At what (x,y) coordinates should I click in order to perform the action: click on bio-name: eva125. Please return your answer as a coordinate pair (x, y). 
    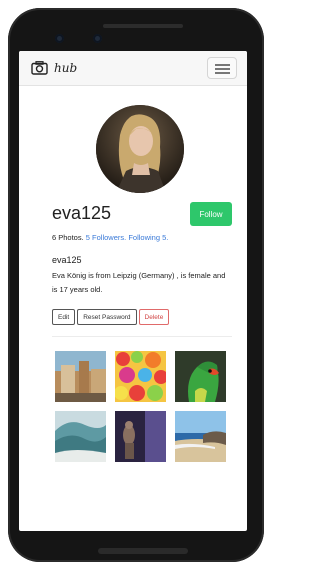
    Looking at the image, I should click on (67, 260).